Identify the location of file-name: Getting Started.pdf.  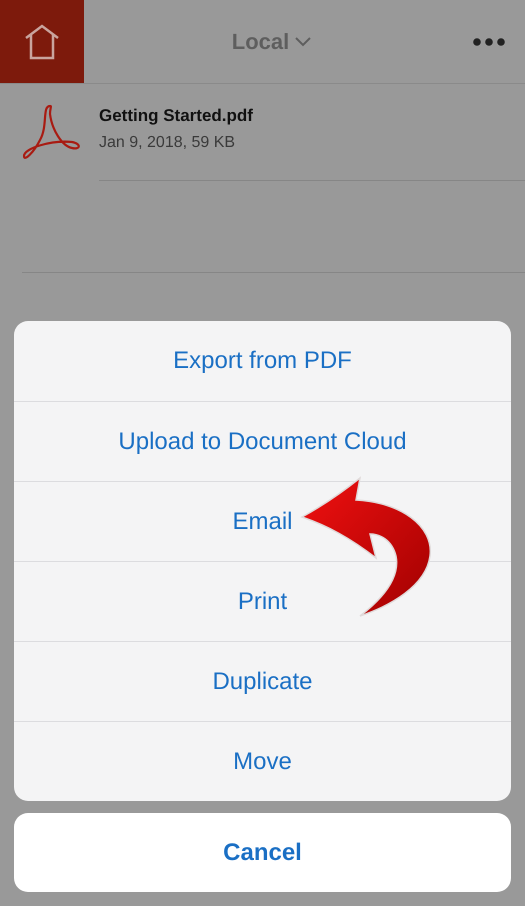
(176, 116).